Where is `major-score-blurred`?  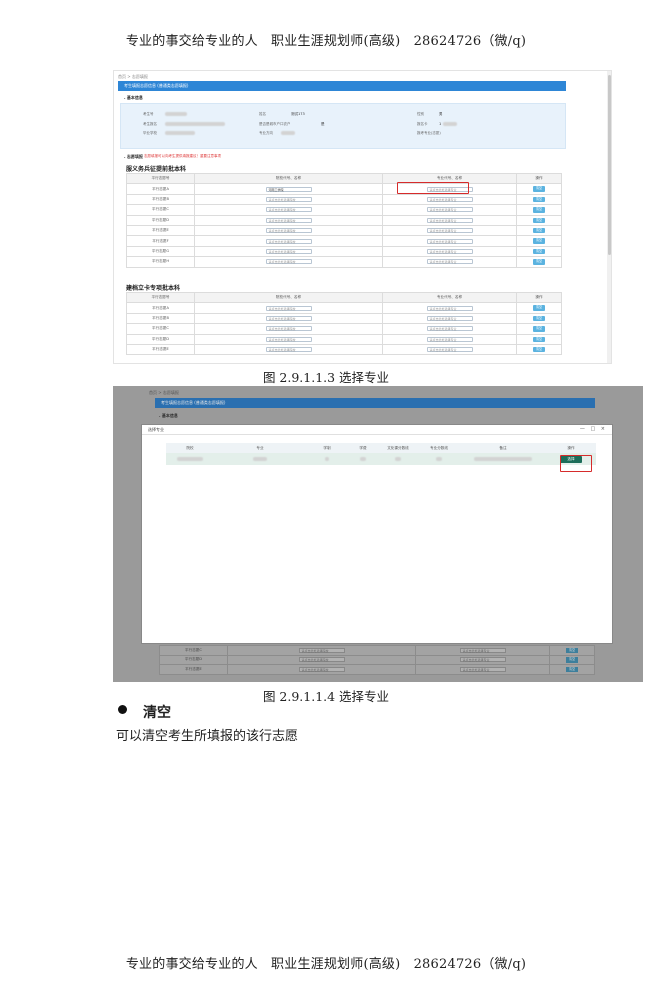
major-score-blurred is located at coordinates (439, 458).